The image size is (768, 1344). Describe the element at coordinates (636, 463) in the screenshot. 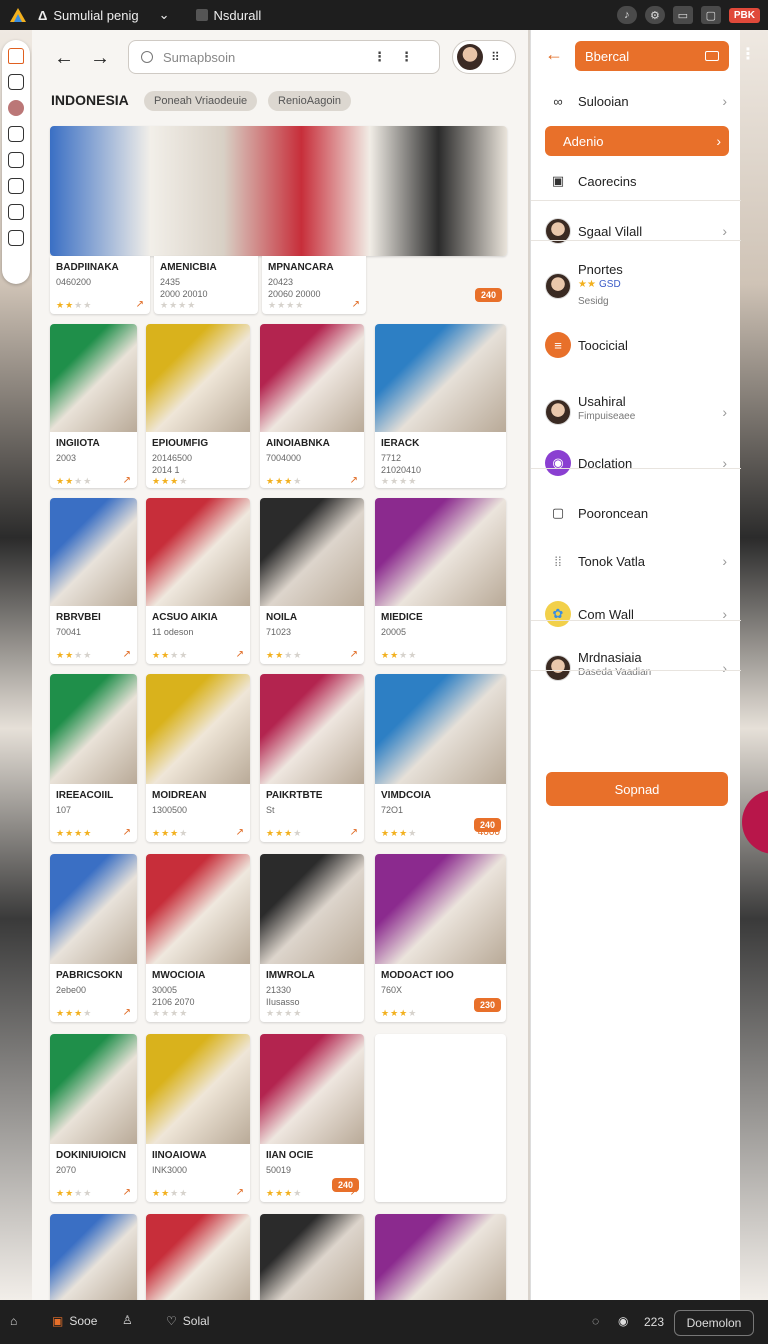

I see `panel-item: ◉ Doclation ›` at that location.